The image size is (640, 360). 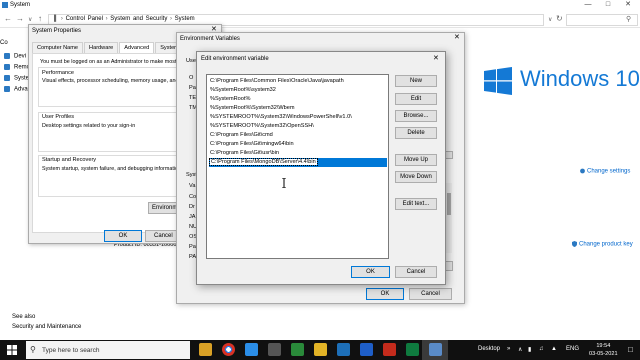 I want to click on system-window-title: System, so click(x=20, y=5).